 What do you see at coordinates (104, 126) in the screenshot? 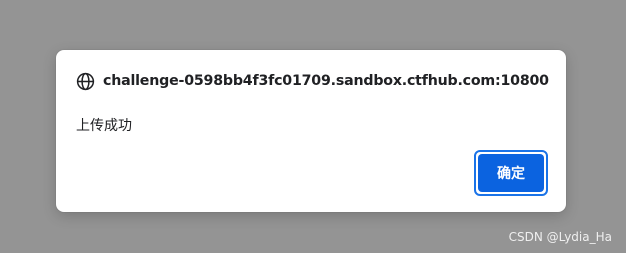
I see `dialog-message: 上传成功` at bounding box center [104, 126].